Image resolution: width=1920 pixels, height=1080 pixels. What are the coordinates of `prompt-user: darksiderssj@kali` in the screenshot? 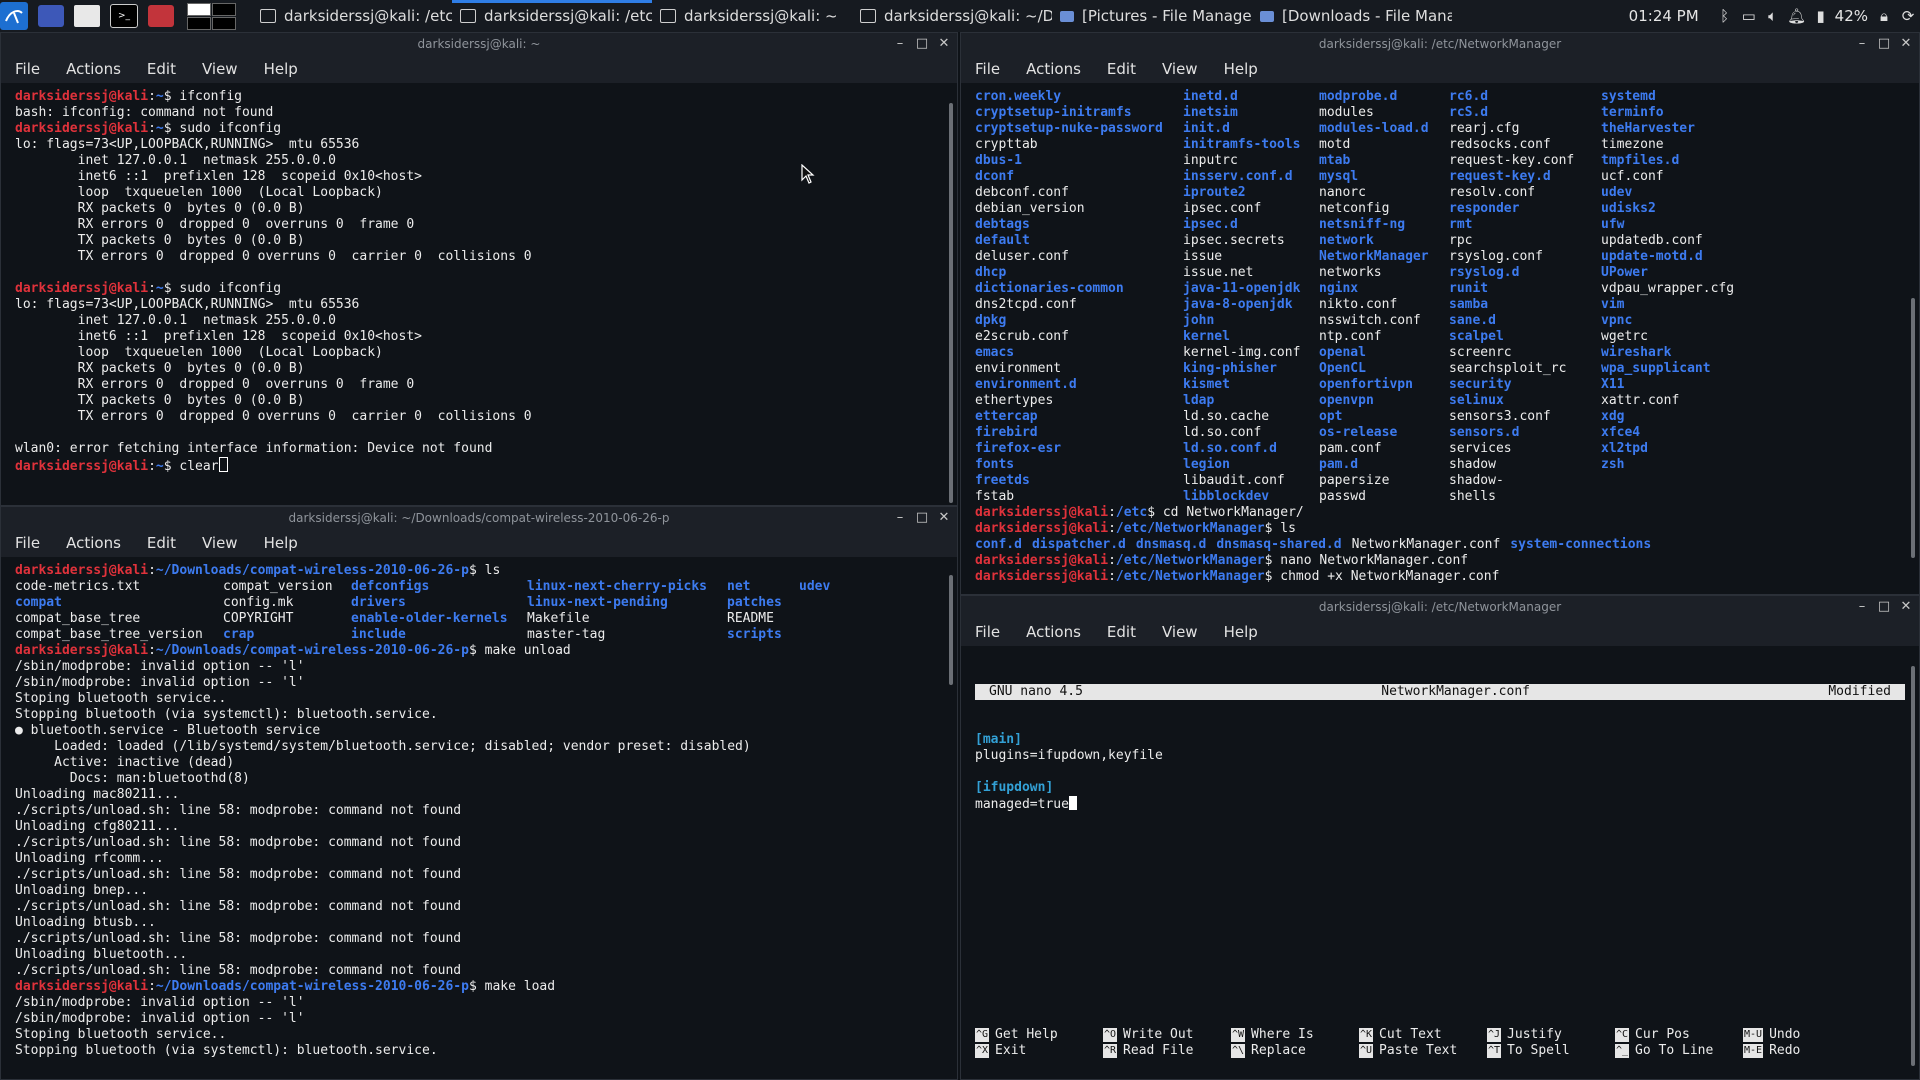 It's located at (1042, 528).